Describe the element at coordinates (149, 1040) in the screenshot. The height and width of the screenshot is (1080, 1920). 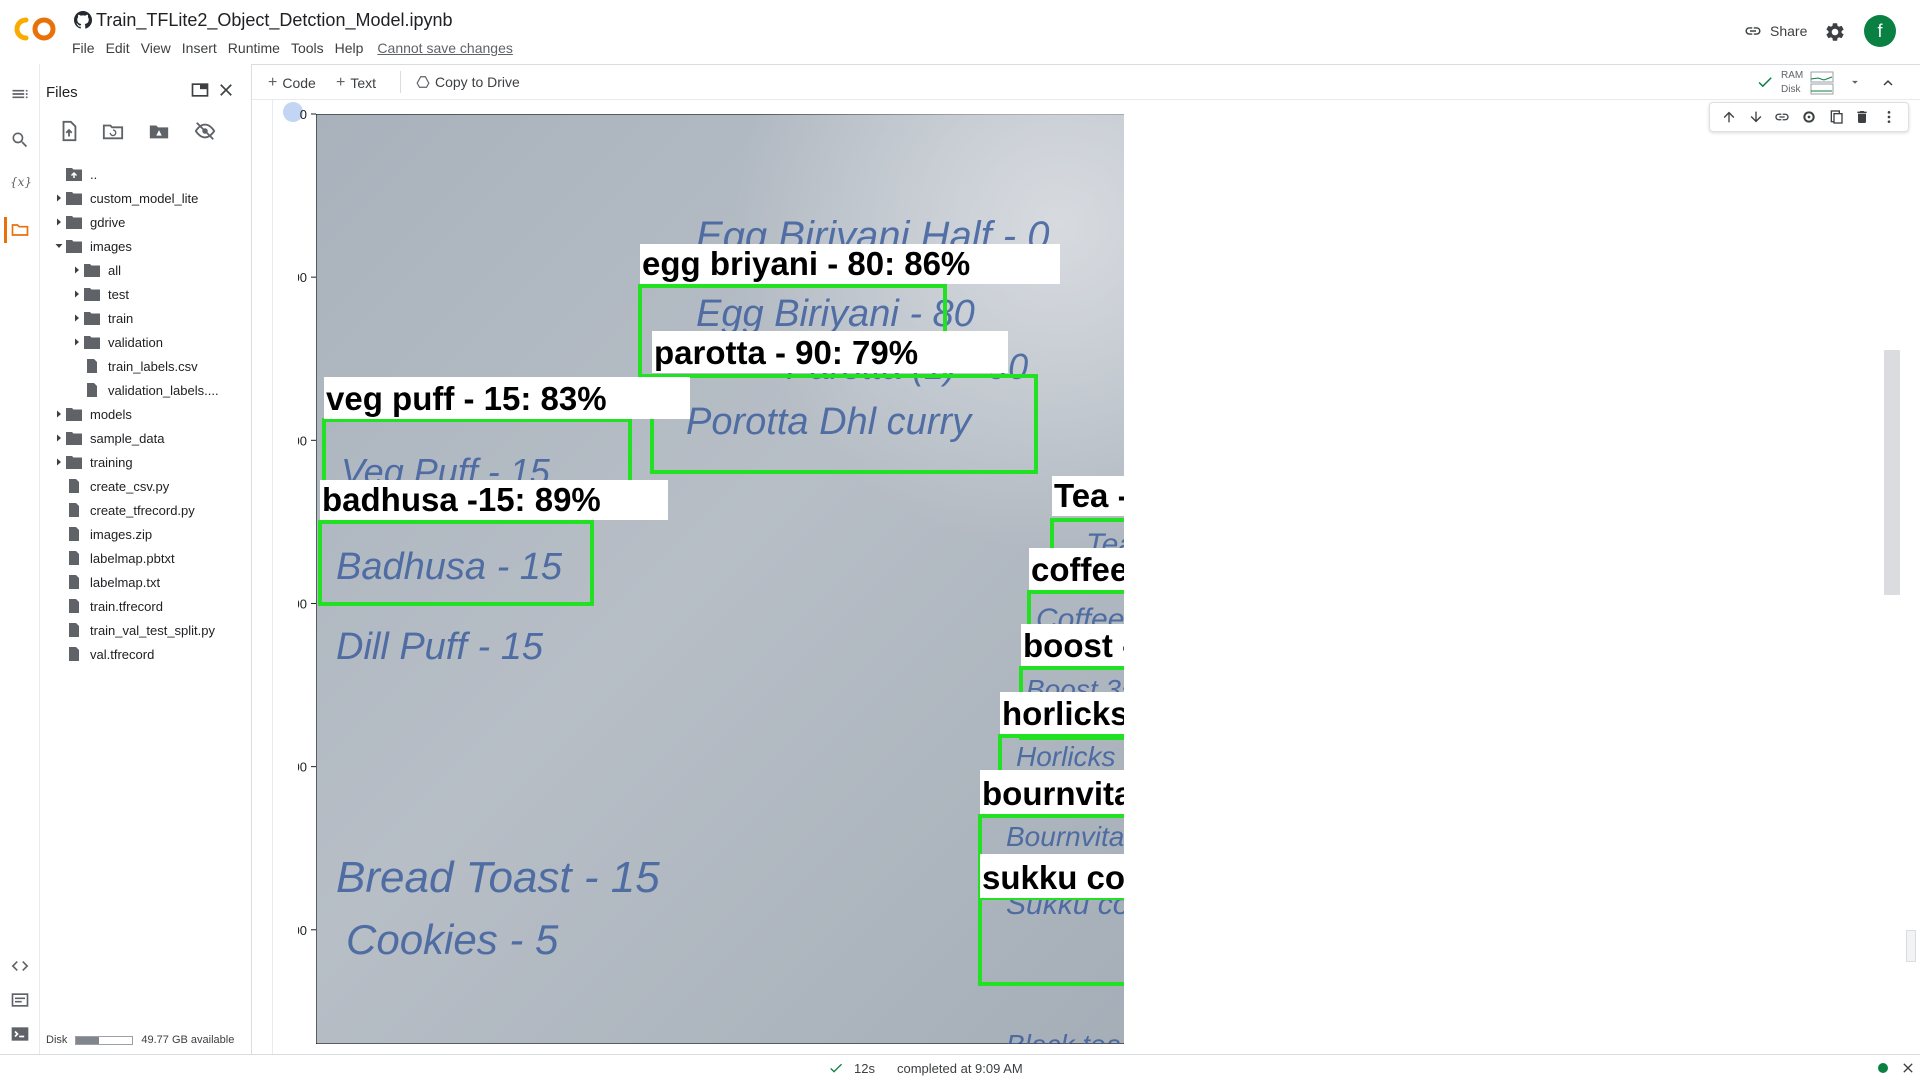
I see `disk-usage: Disk 49.77 GB available` at that location.